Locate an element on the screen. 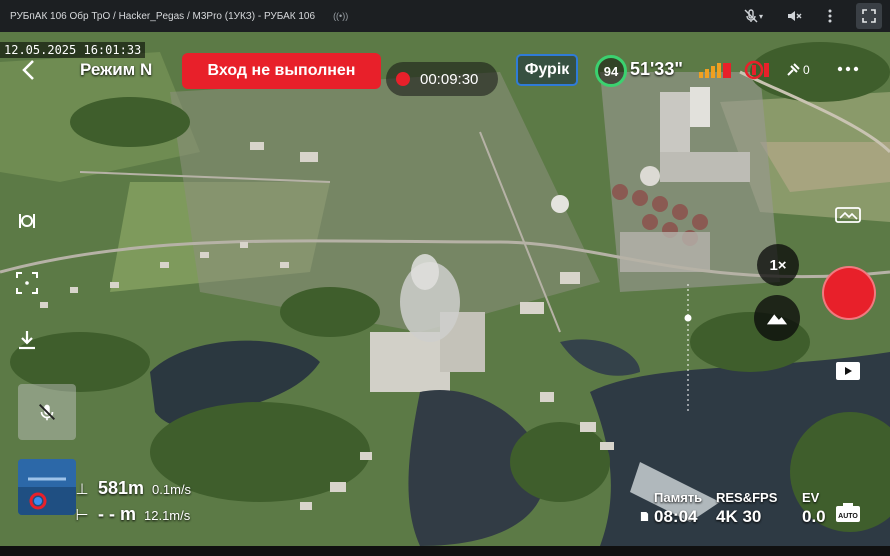  altitude-value: 581m is located at coordinates (121, 488).